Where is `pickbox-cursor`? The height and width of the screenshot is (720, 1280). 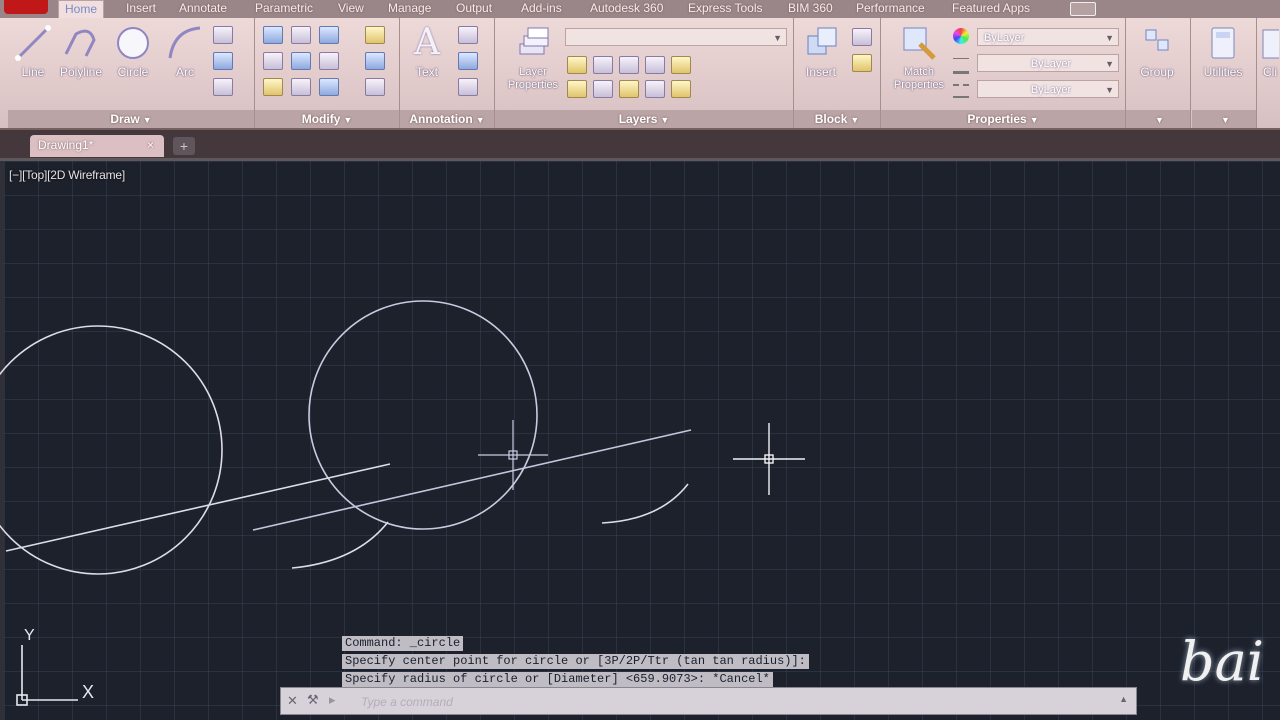 pickbox-cursor is located at coordinates (513, 455).